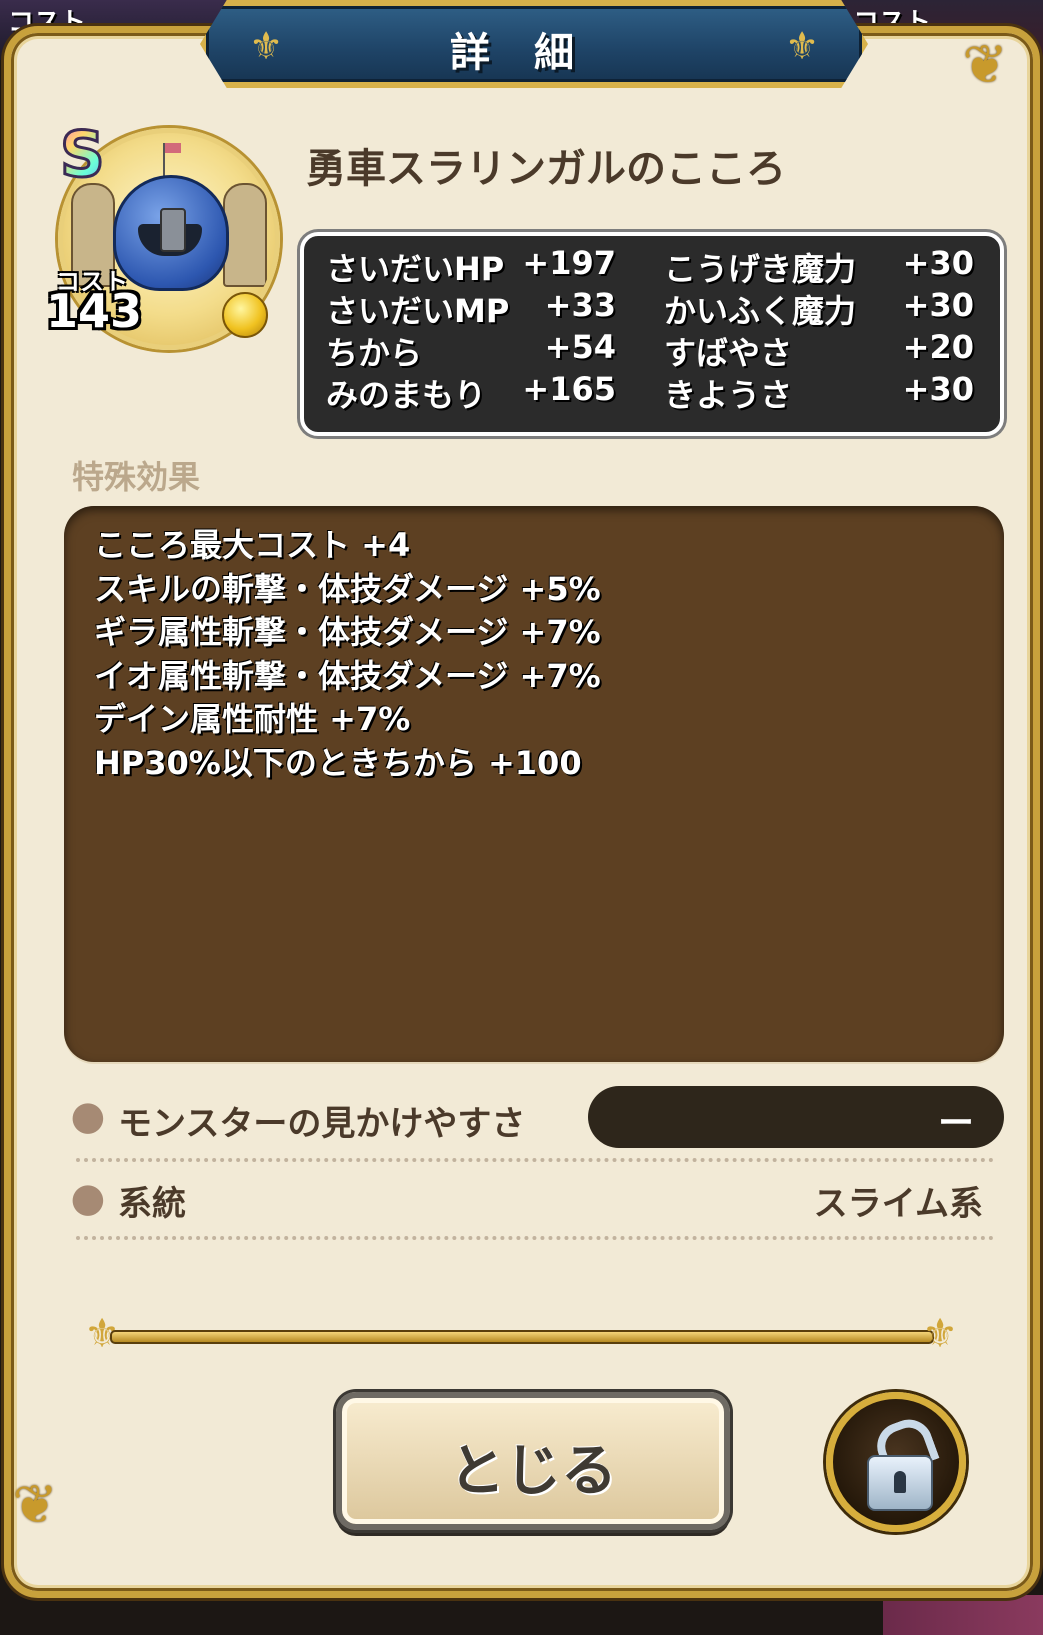  What do you see at coordinates (522, 1337) in the screenshot?
I see `ornamental-divider` at bounding box center [522, 1337].